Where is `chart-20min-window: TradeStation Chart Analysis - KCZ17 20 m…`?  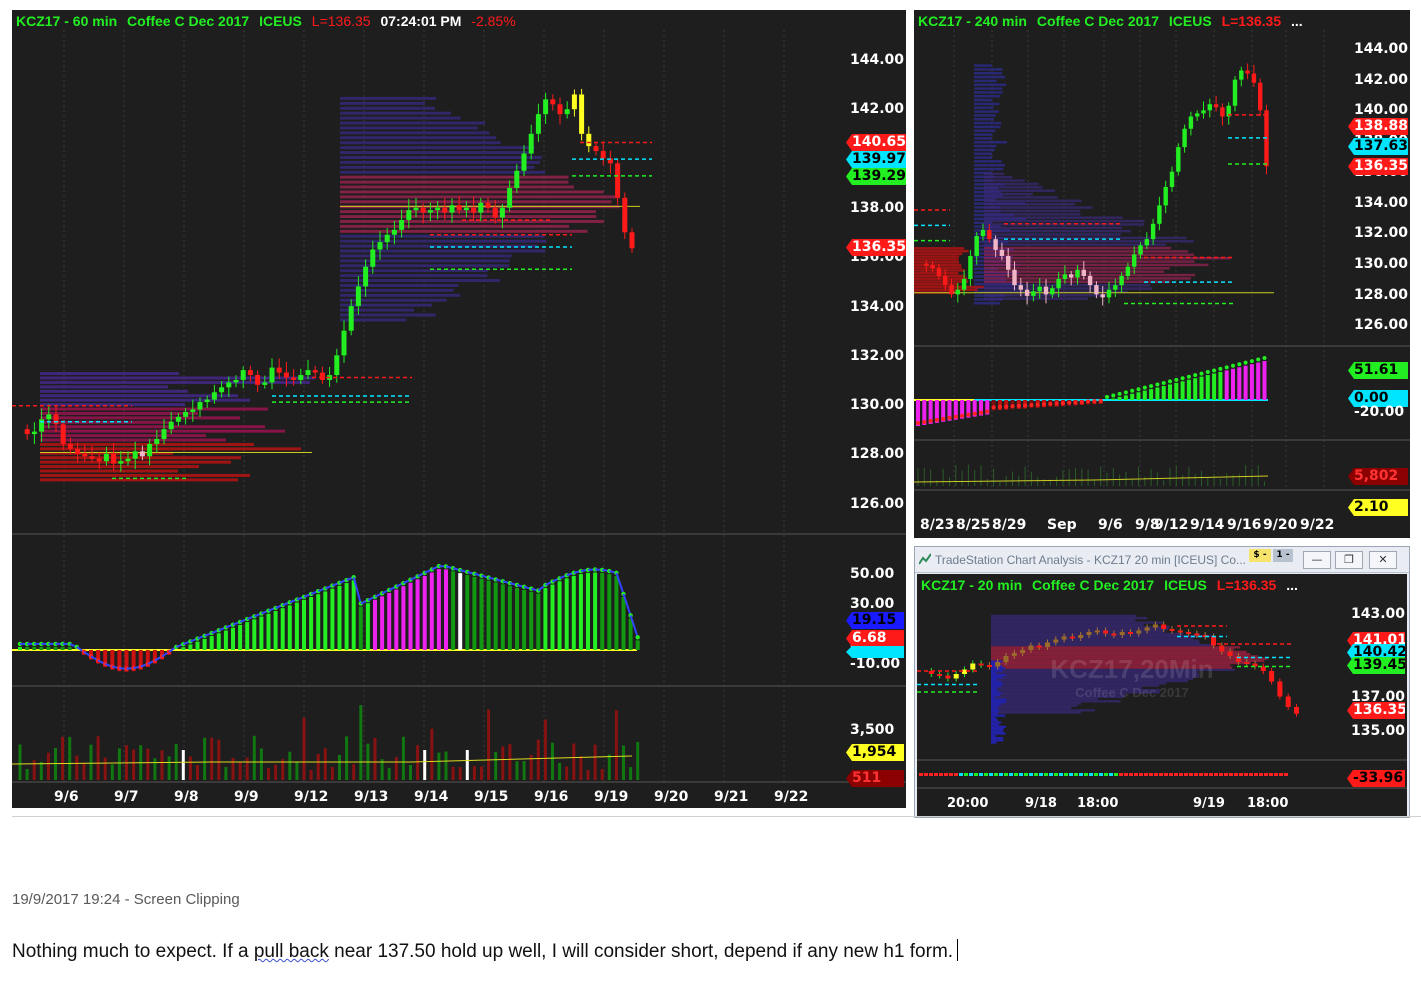 chart-20min-window: TradeStation Chart Analysis - KCZ17 20 m… is located at coordinates (1162, 682).